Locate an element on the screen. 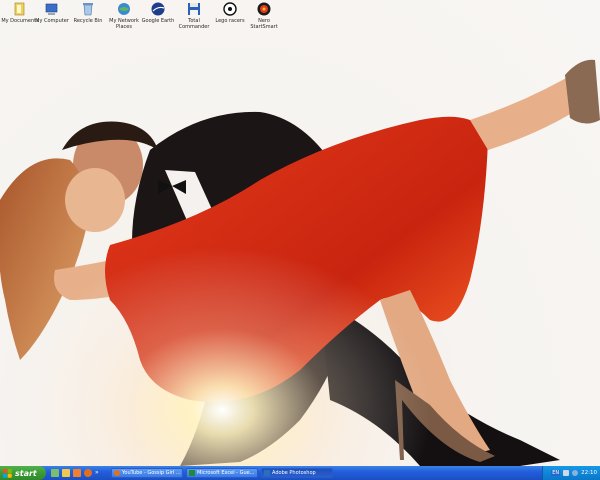 The width and height of the screenshot is (600, 480). network-icon is located at coordinates (124, 9).